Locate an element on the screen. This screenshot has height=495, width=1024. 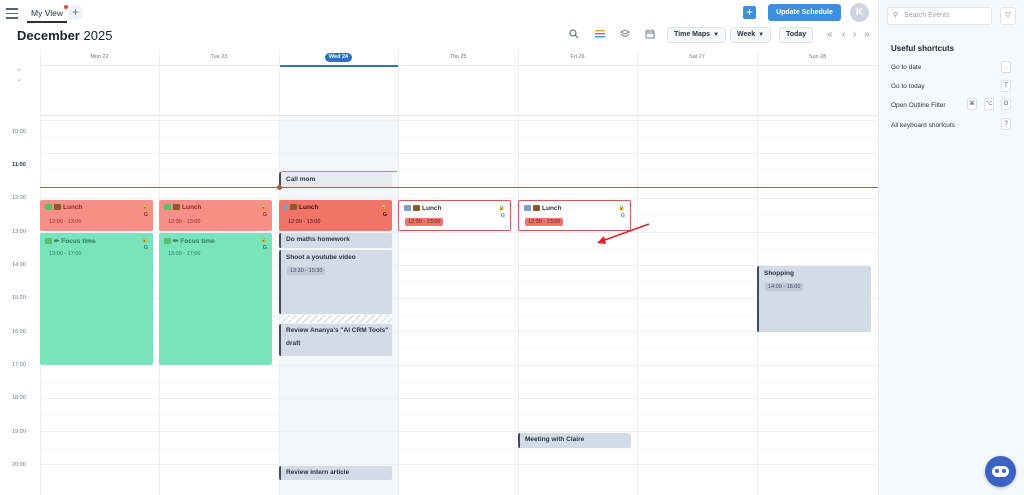
search-icon: ⚲ is located at coordinates (896, 15).